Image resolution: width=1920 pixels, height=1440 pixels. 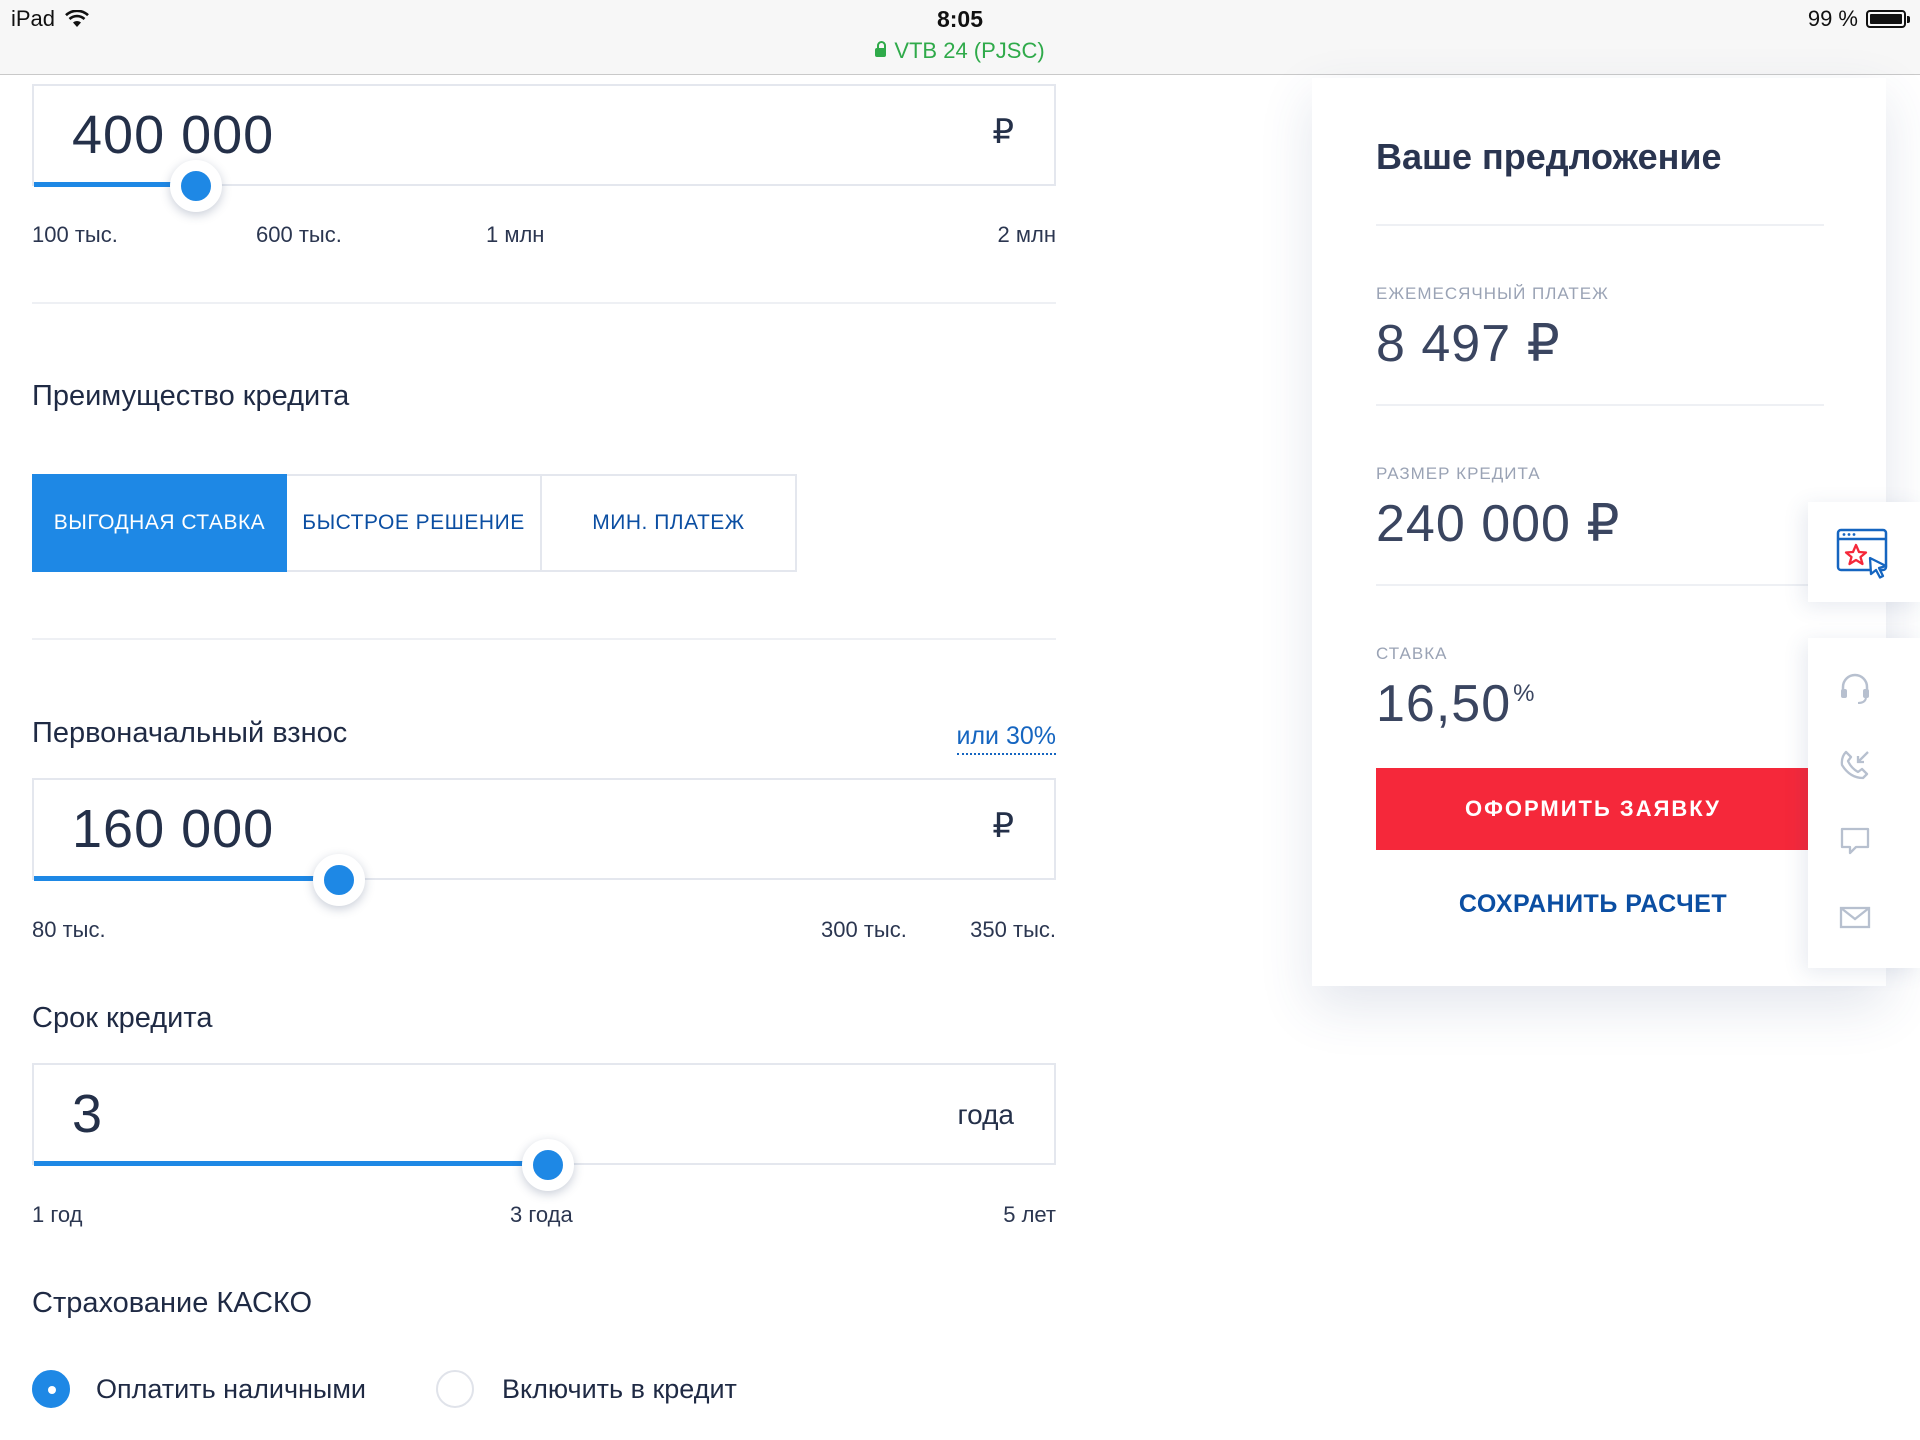 What do you see at coordinates (122, 1018) in the screenshot?
I see `term-heading: Срок кредита` at bounding box center [122, 1018].